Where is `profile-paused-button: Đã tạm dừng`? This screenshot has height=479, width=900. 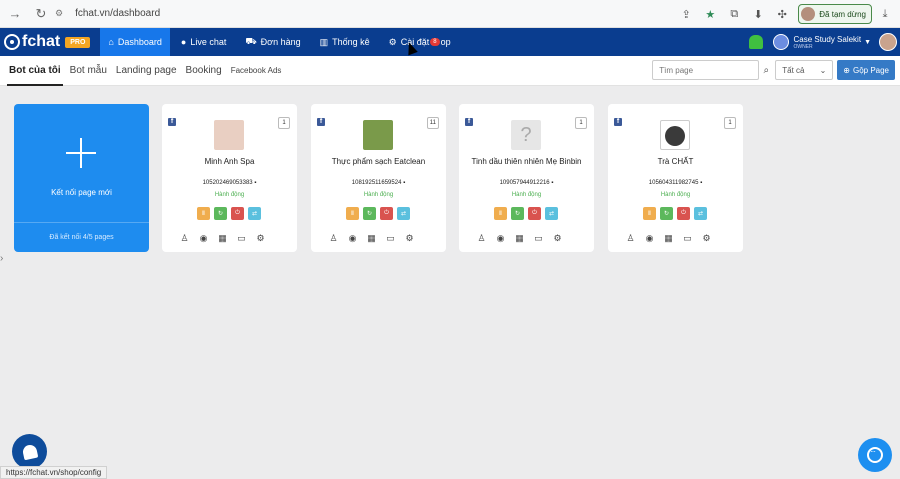 profile-paused-button: Đã tạm dừng is located at coordinates (835, 14).